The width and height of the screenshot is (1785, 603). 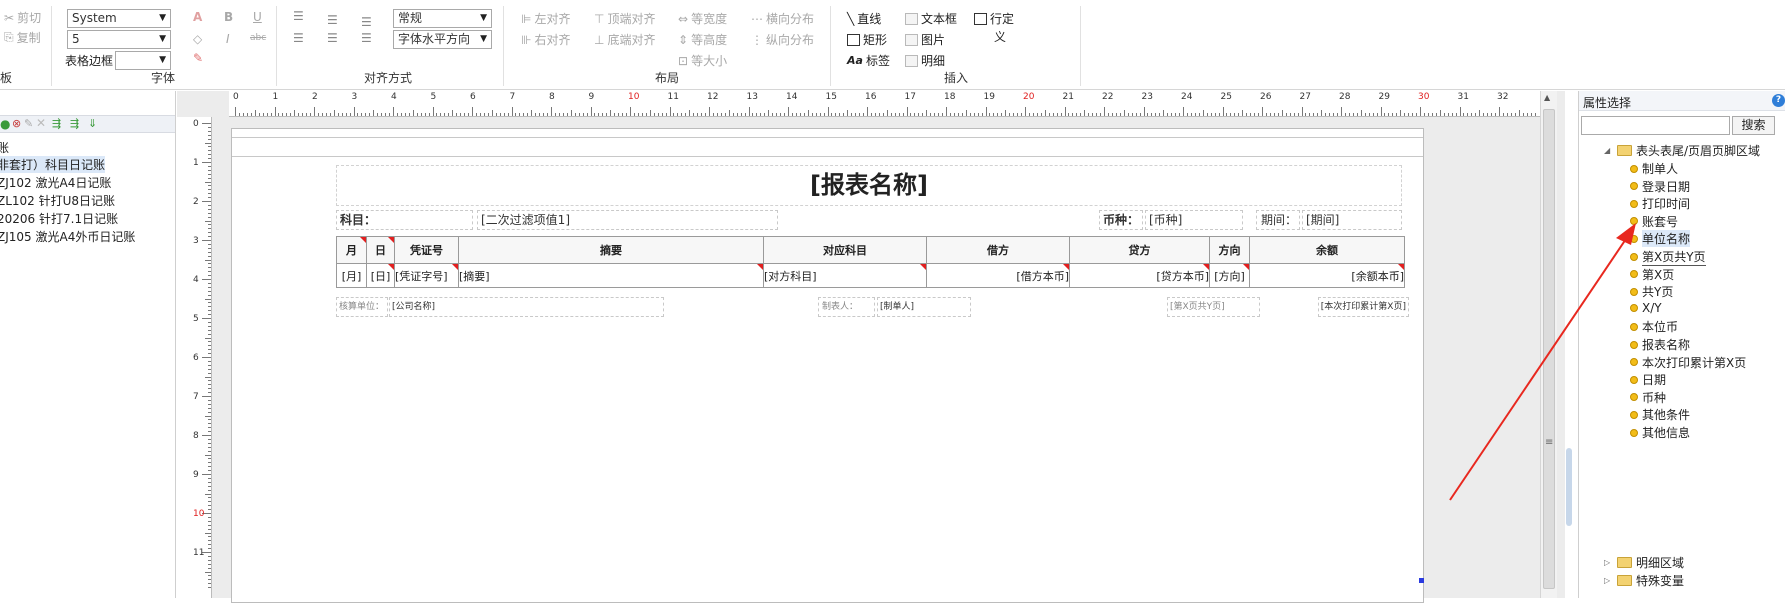 I want to click on align-center-icon: ☰, so click(x=332, y=38).